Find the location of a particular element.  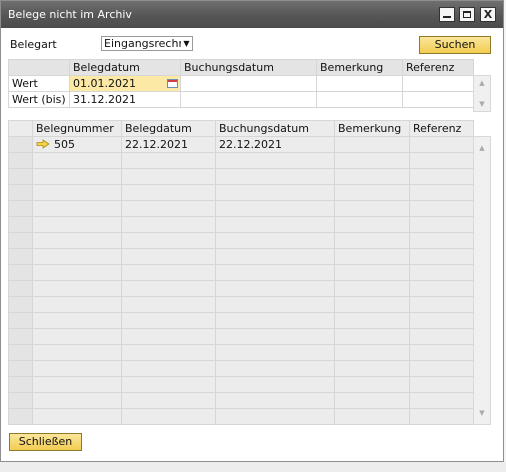

criteria-scrollbar: ▲ ▼ is located at coordinates (482, 93).